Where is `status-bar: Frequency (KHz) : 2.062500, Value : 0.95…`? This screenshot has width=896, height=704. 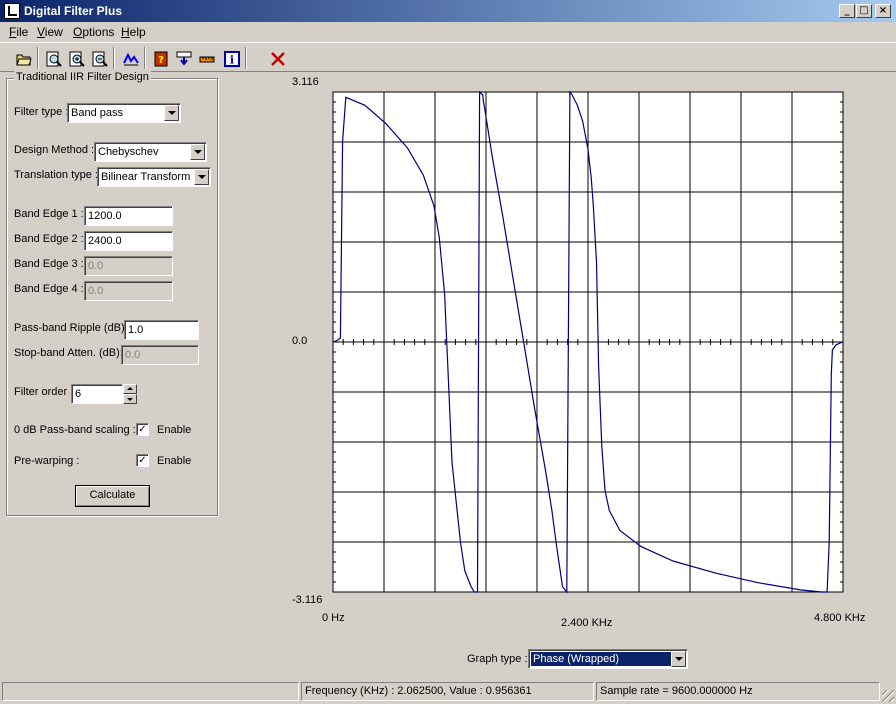
status-bar: Frequency (KHz) : 2.062500, Value : 0.95… is located at coordinates (448, 692).